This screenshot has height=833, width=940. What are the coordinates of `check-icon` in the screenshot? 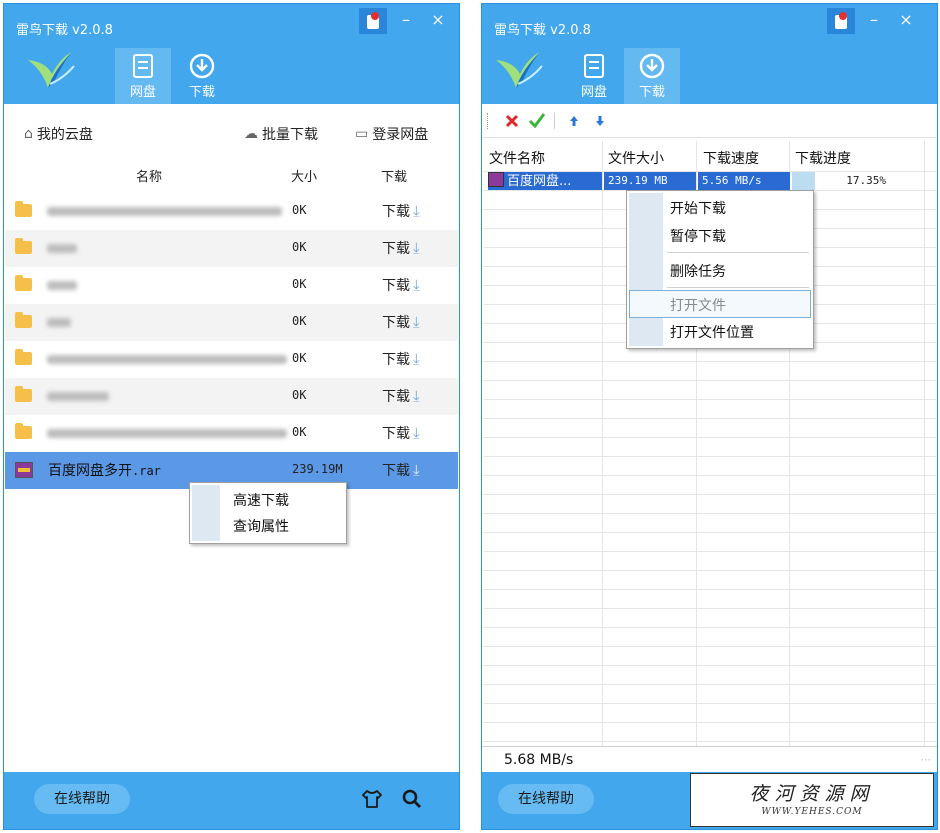 It's located at (537, 120).